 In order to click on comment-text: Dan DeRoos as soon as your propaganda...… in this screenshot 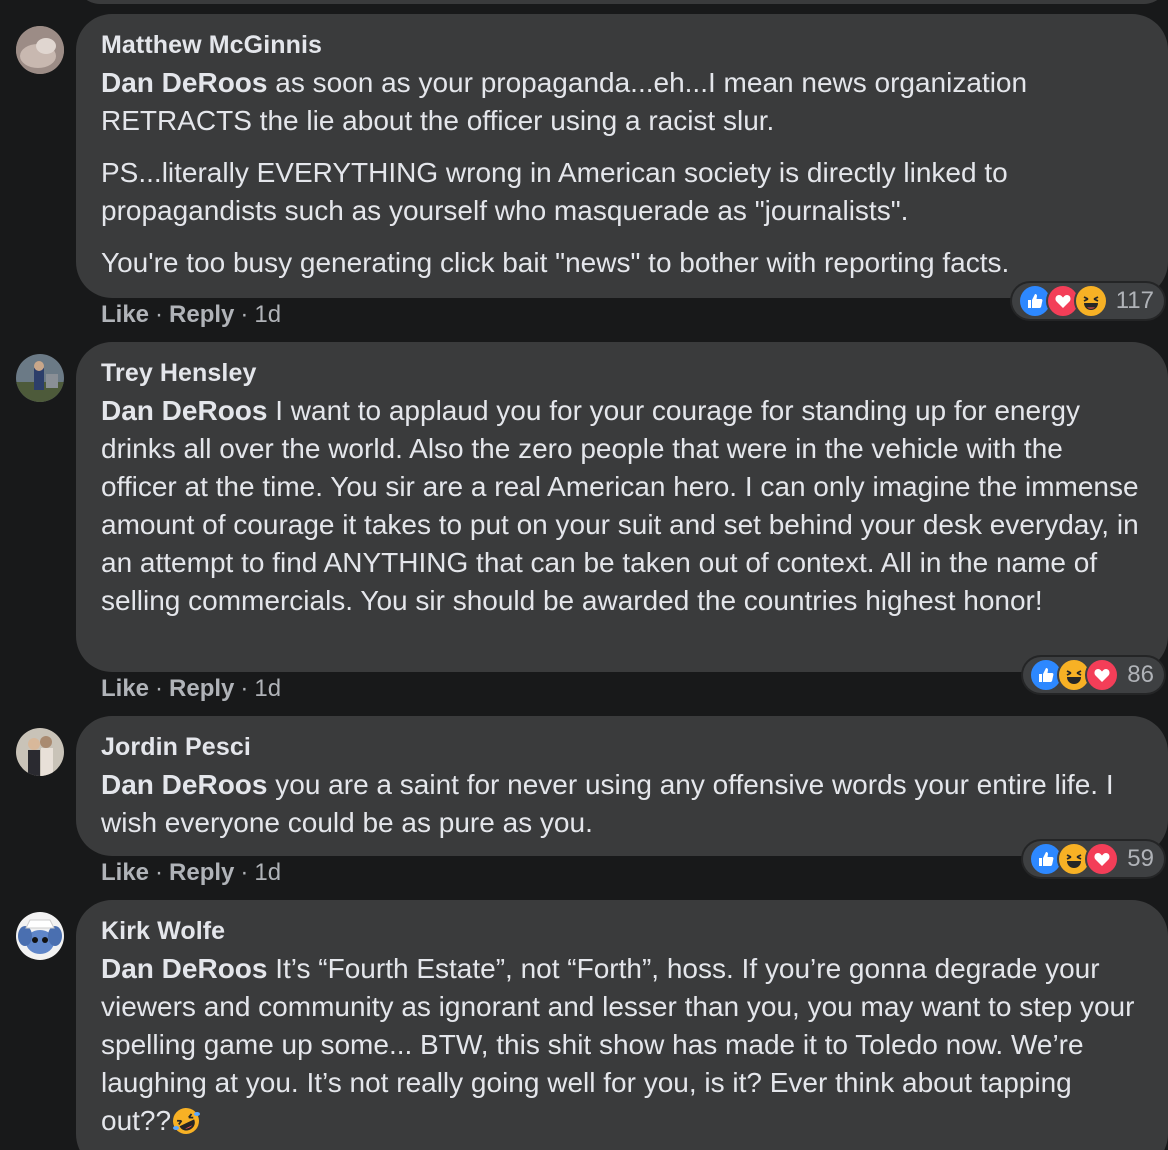, I will do `click(564, 101)`.